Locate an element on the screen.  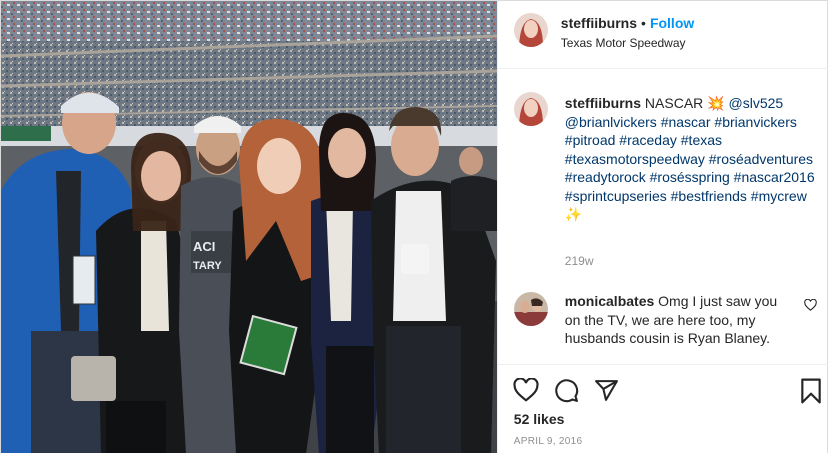
comment-like-heart-icon is located at coordinates (810, 307).